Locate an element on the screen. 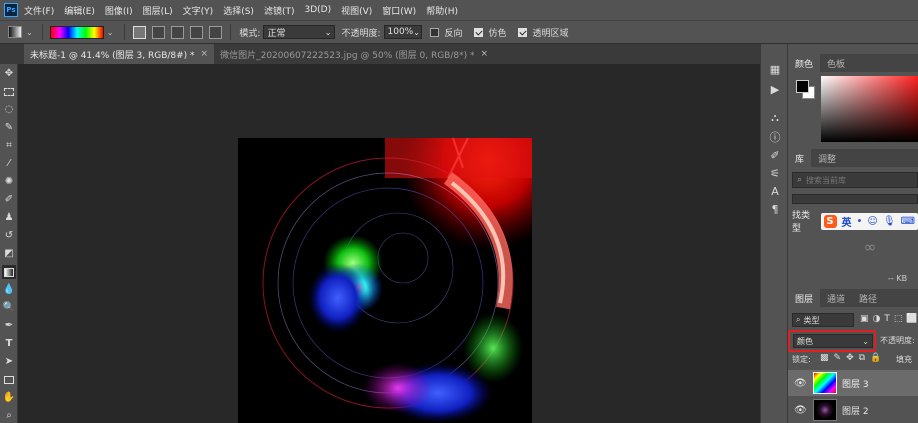 The height and width of the screenshot is (423, 918). layer-name: 图层 3 is located at coordinates (855, 383).